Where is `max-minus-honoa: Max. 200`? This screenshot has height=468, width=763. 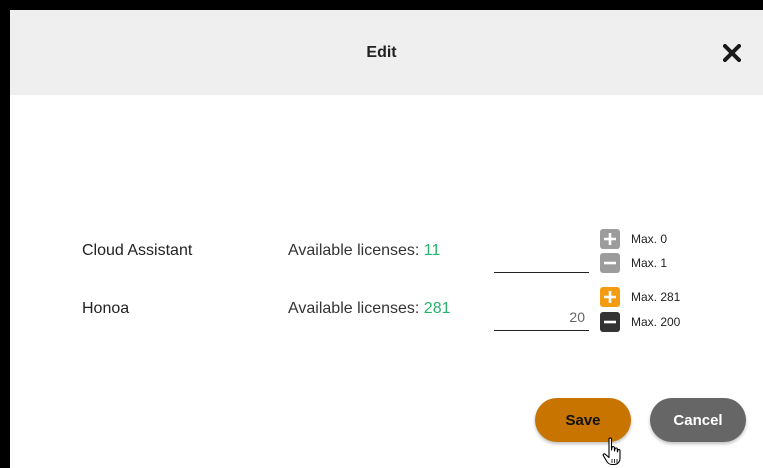
max-minus-honoa: Max. 200 is located at coordinates (656, 322).